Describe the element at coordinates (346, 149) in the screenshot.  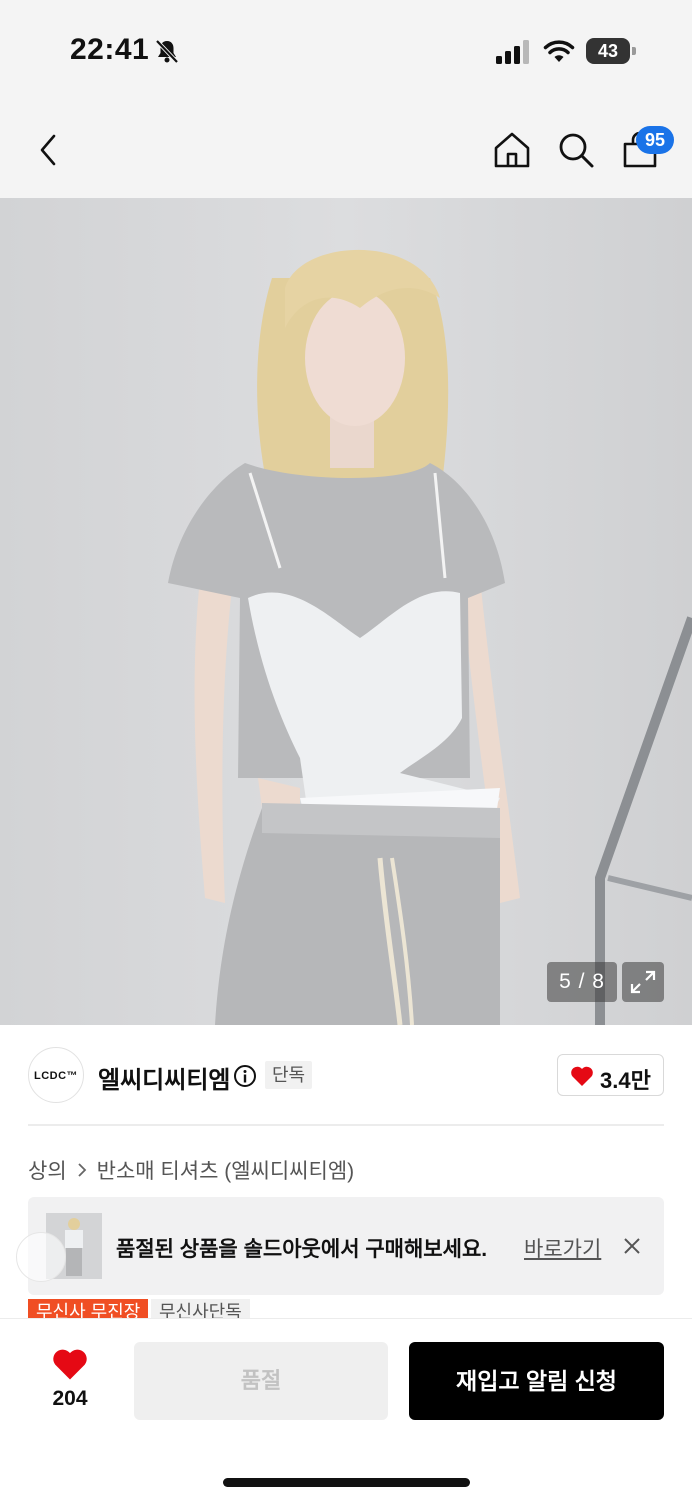
I see `top-nav` at that location.